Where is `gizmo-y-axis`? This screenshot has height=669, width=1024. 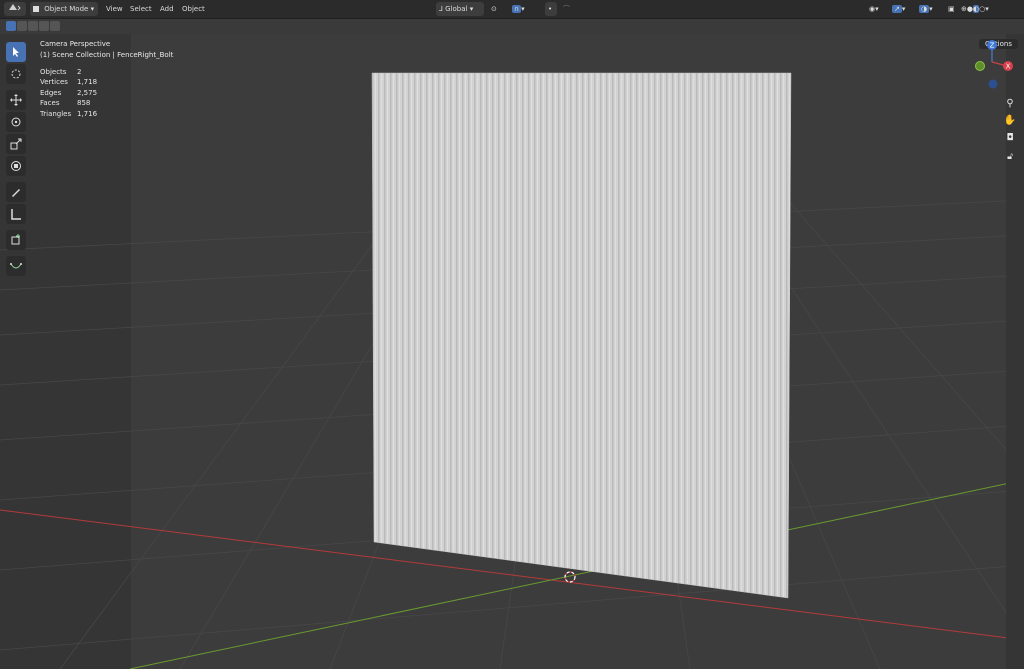 gizmo-y-axis is located at coordinates (980, 66).